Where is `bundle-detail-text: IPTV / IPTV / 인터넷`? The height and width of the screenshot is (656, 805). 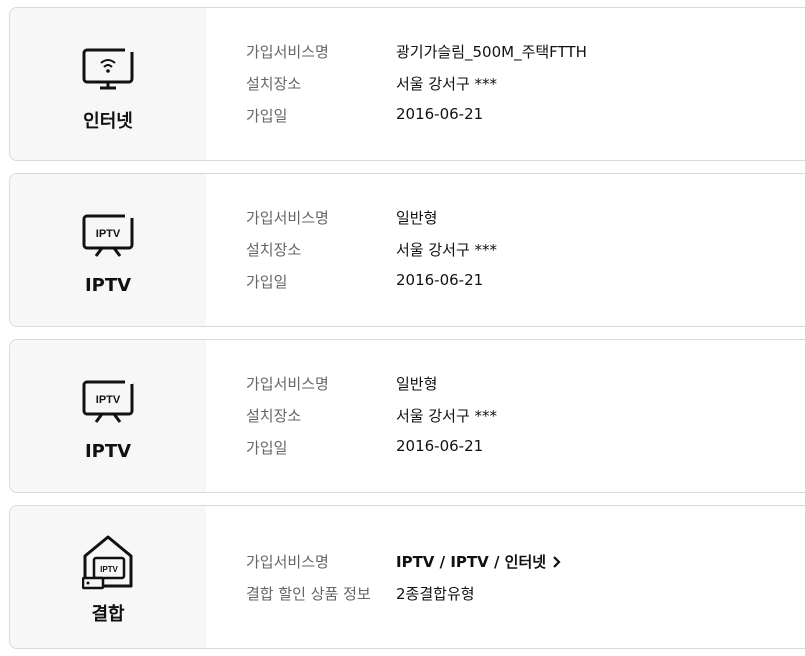 bundle-detail-text: IPTV / IPTV / 인터넷 is located at coordinates (471, 561).